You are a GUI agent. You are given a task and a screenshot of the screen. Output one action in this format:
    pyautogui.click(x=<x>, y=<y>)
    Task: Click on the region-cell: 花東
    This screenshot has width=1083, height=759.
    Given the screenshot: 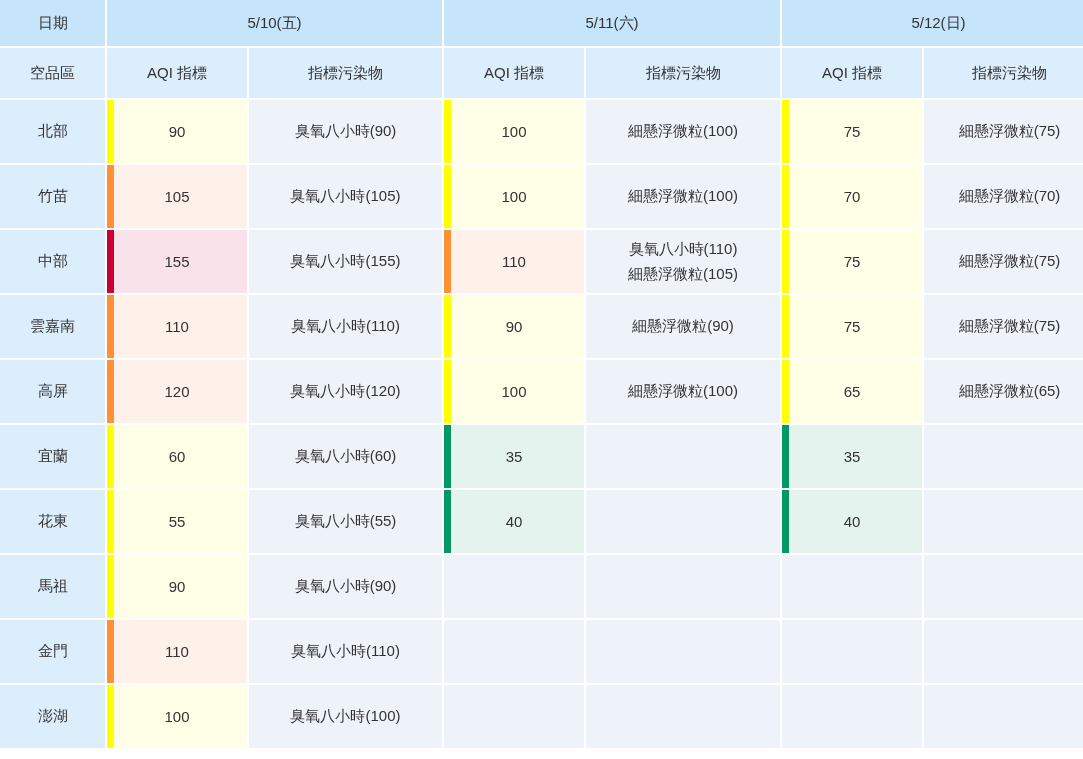 What is the action you would take?
    pyautogui.click(x=52, y=521)
    